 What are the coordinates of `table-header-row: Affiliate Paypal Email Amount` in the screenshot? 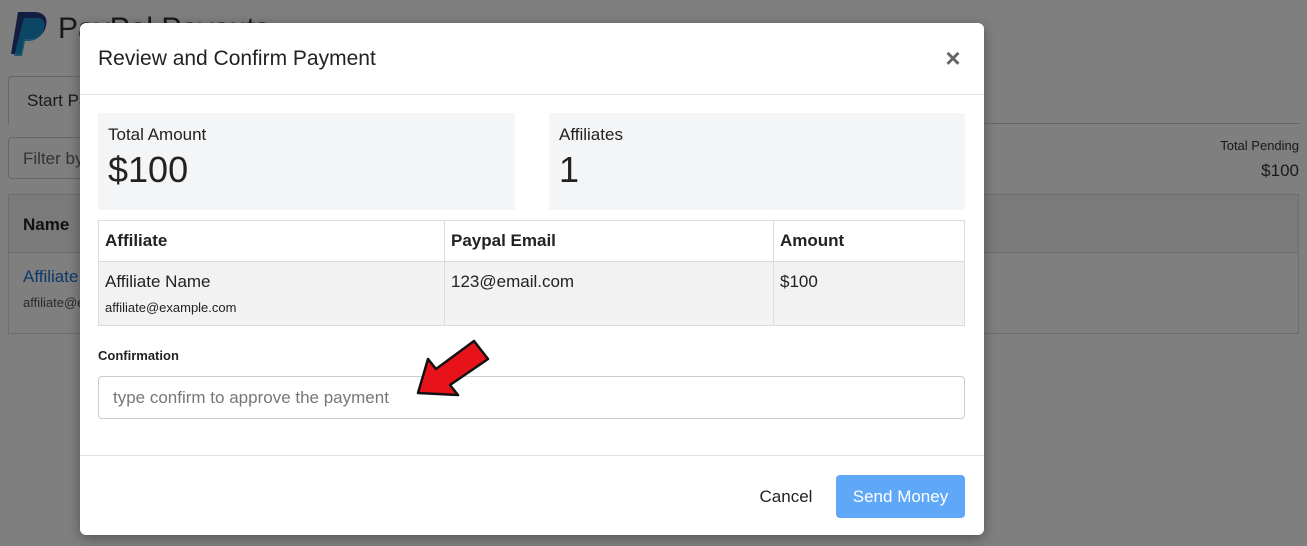 It's located at (531, 241).